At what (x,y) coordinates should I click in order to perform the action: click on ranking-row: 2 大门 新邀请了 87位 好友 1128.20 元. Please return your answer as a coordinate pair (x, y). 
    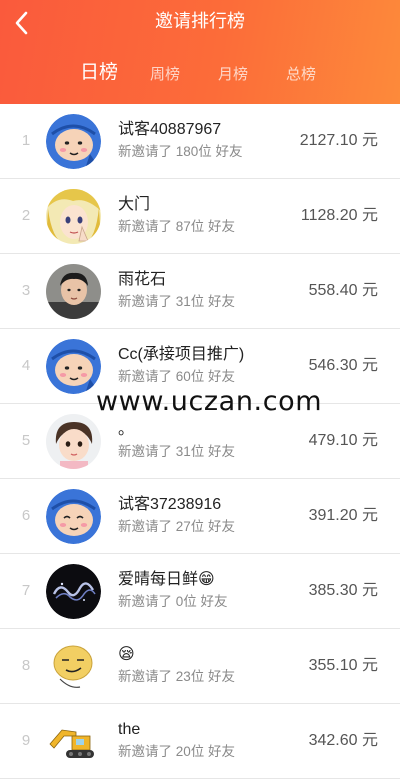
    Looking at the image, I should click on (200, 216).